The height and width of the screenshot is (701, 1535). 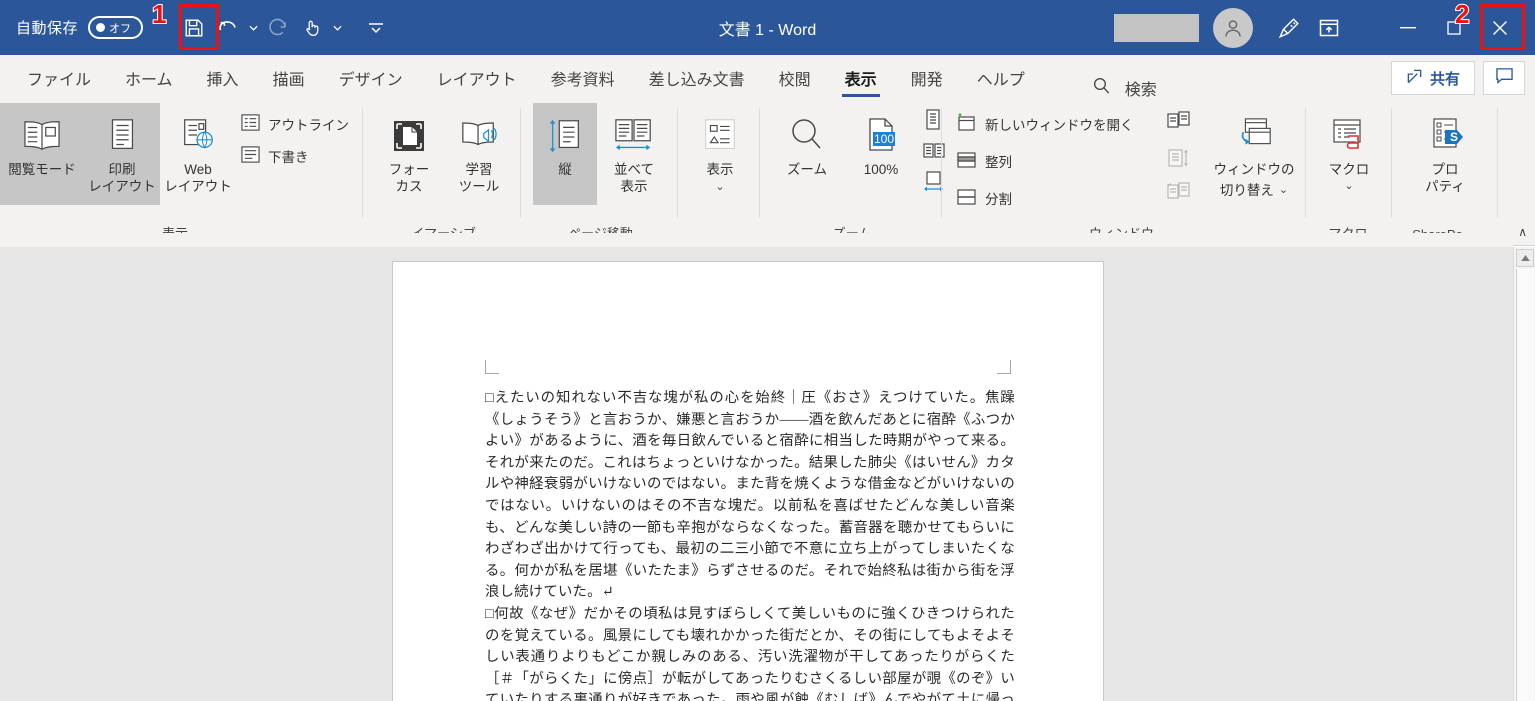 I want to click on ribbon-group-zoom: ズーム 100 100%, so click(x=853, y=173).